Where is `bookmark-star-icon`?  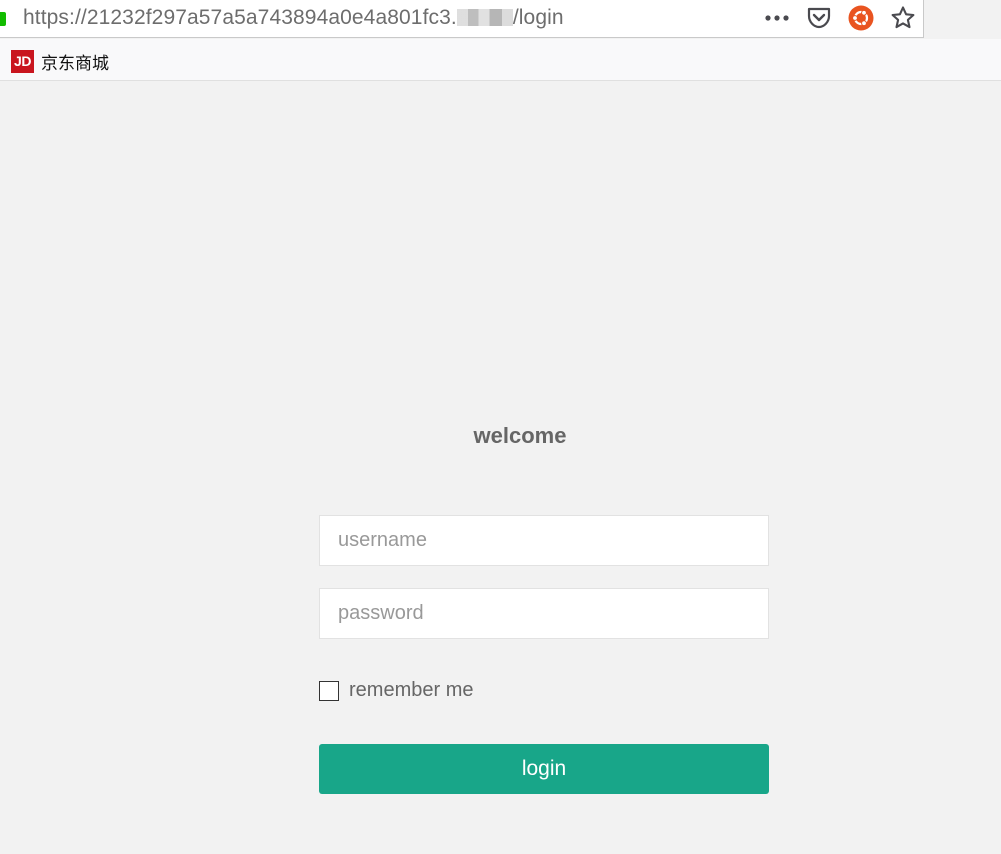
bookmark-star-icon is located at coordinates (903, 18).